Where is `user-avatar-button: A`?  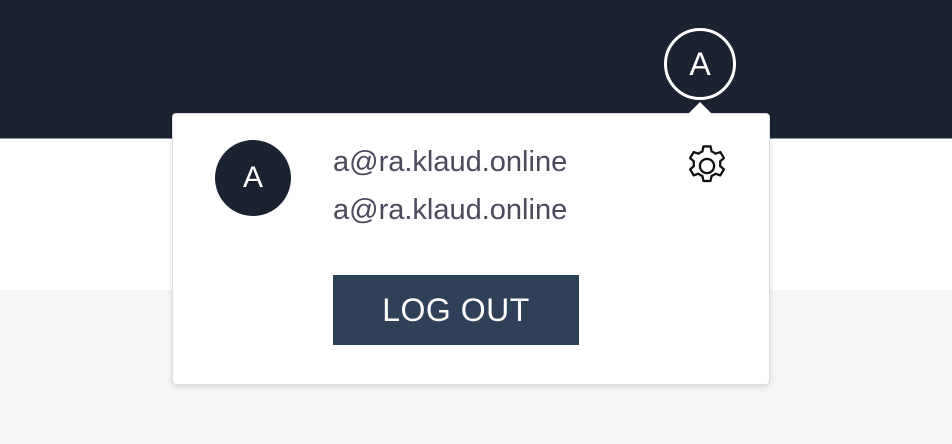
user-avatar-button: A is located at coordinates (700, 64).